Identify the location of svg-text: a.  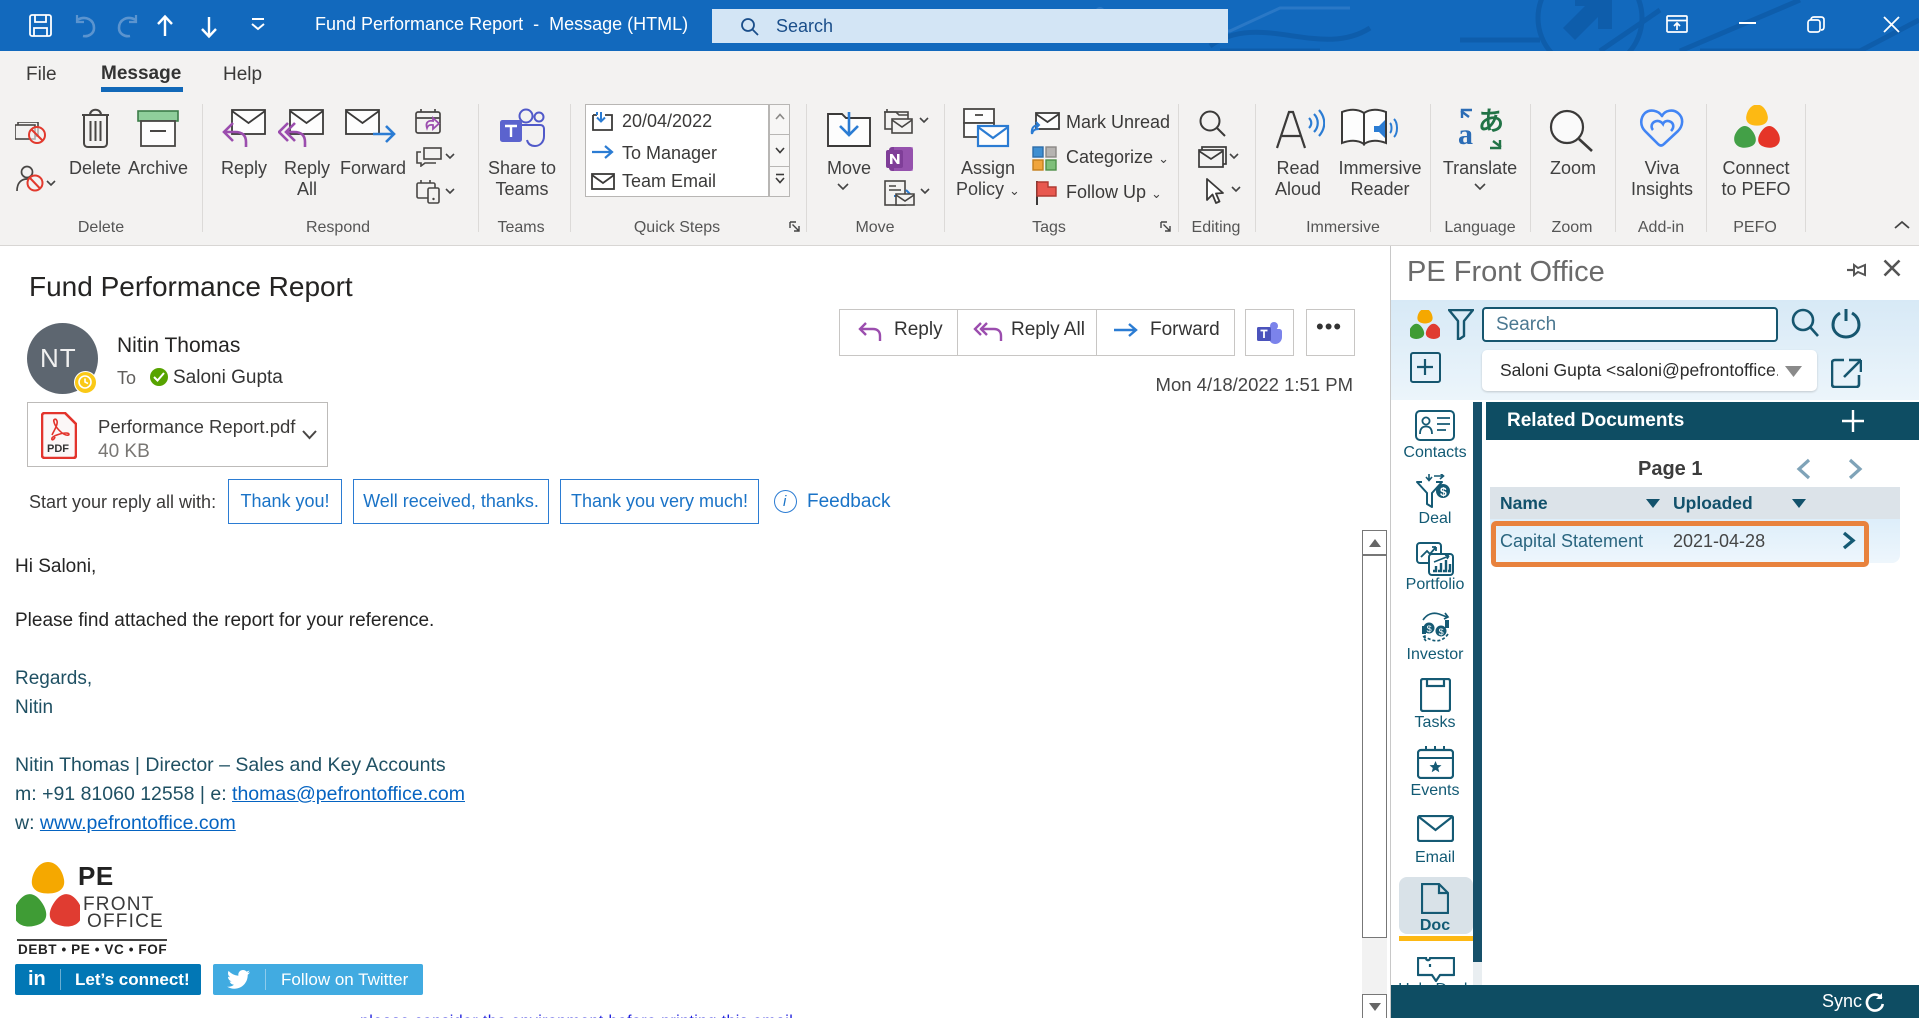
(1465, 134).